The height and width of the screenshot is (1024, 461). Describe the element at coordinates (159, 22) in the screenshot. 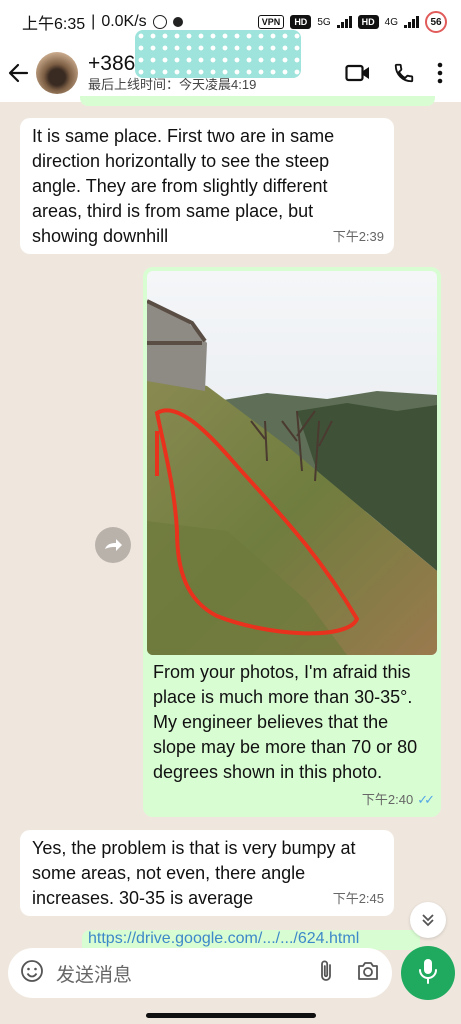

I see `alarm-icon` at that location.